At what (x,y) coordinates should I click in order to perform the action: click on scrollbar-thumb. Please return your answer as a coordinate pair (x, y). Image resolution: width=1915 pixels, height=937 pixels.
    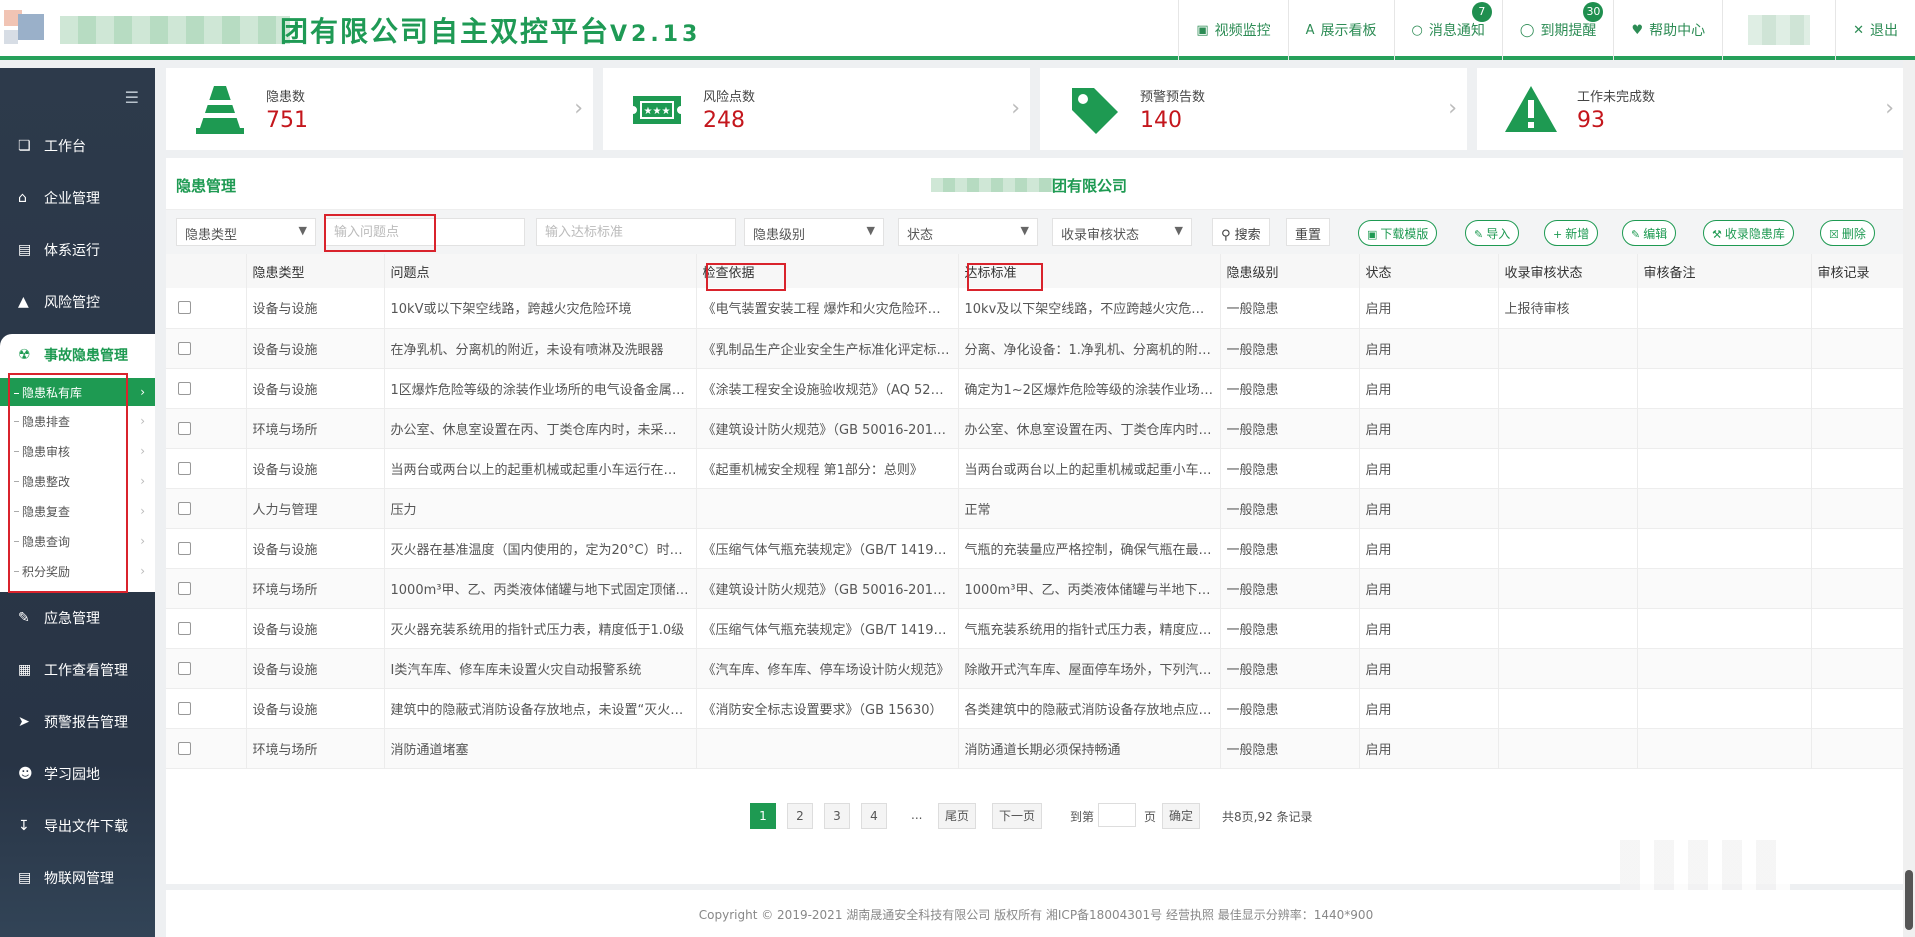
    Looking at the image, I should click on (1909, 900).